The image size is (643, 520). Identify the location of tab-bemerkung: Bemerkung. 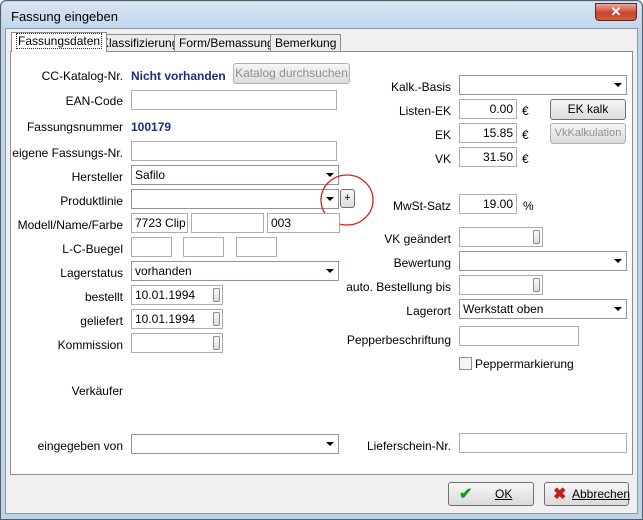
(306, 42).